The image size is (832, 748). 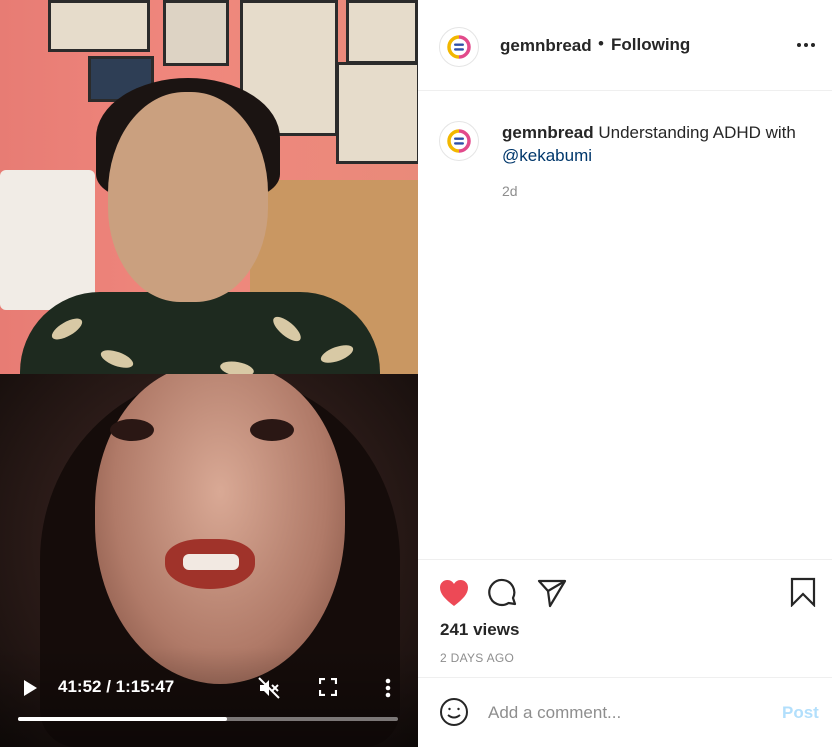 What do you see at coordinates (477, 658) in the screenshot?
I see `post-date: 2 DAYS AGO` at bounding box center [477, 658].